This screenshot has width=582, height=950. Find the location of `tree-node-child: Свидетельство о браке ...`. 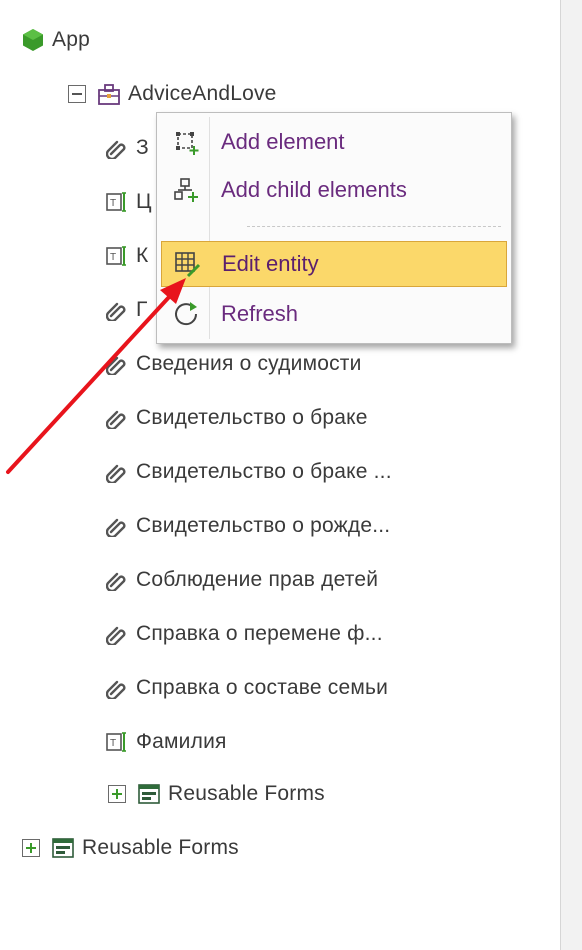

tree-node-child: Свидетельство о браке ... is located at coordinates (248, 472).